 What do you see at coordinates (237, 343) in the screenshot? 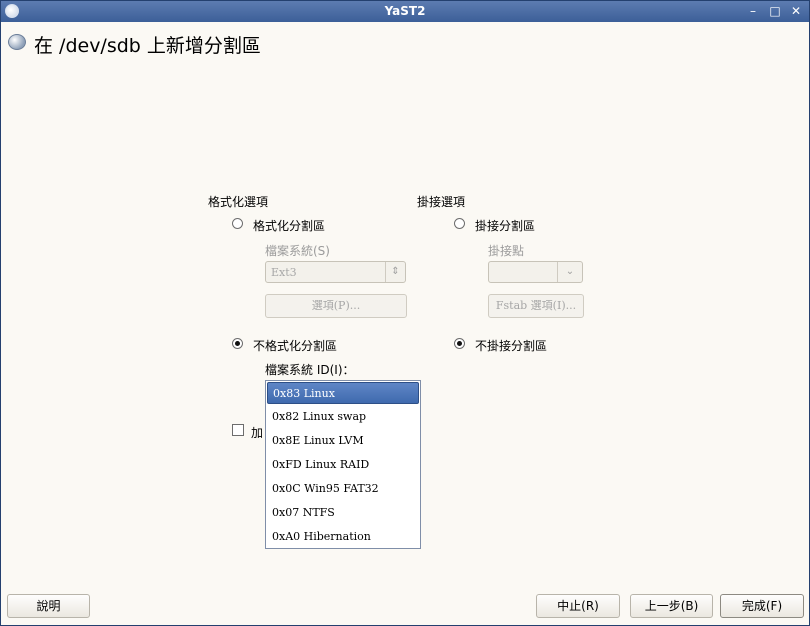
I see `no-format-radio` at bounding box center [237, 343].